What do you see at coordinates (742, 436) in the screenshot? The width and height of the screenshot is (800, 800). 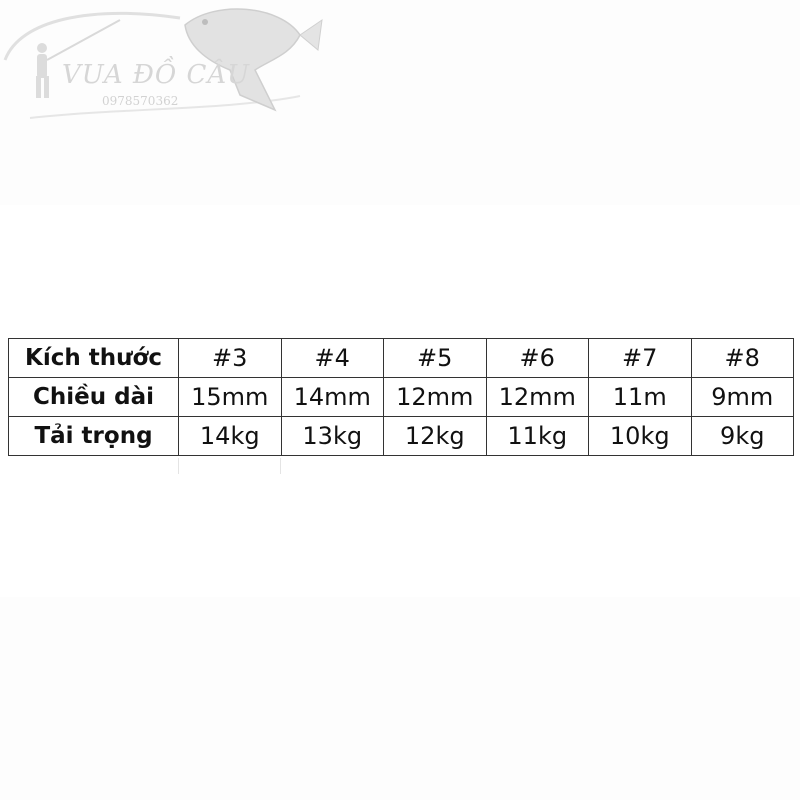 I see `table-cell: 9kg` at bounding box center [742, 436].